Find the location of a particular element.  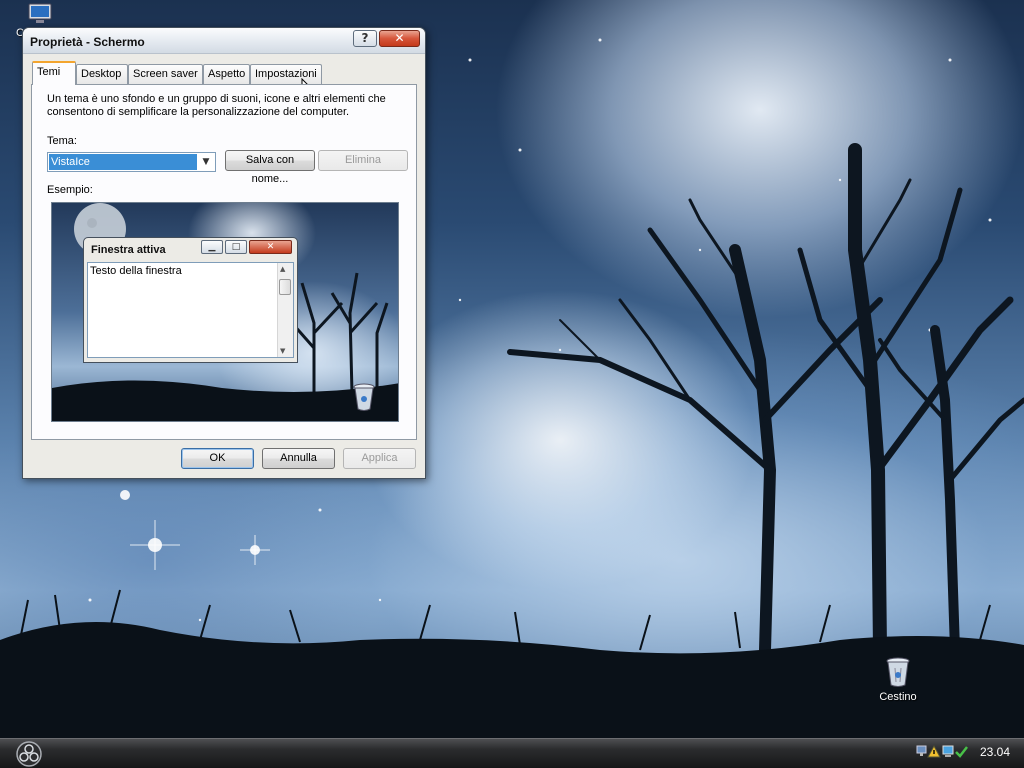

taskbar-clock: 23.04 is located at coordinates (995, 752).